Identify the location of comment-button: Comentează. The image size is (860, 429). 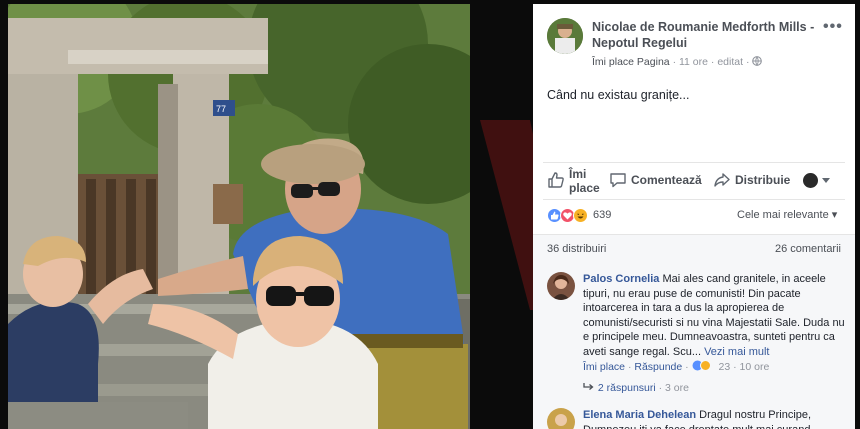
(659, 182).